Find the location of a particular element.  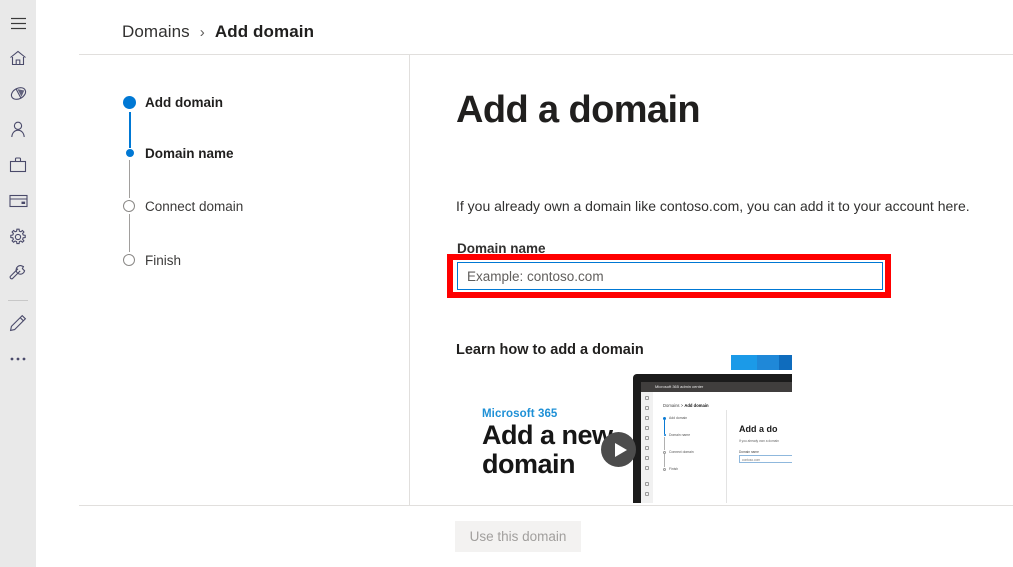

mock-title: Add a do is located at coordinates (758, 429).